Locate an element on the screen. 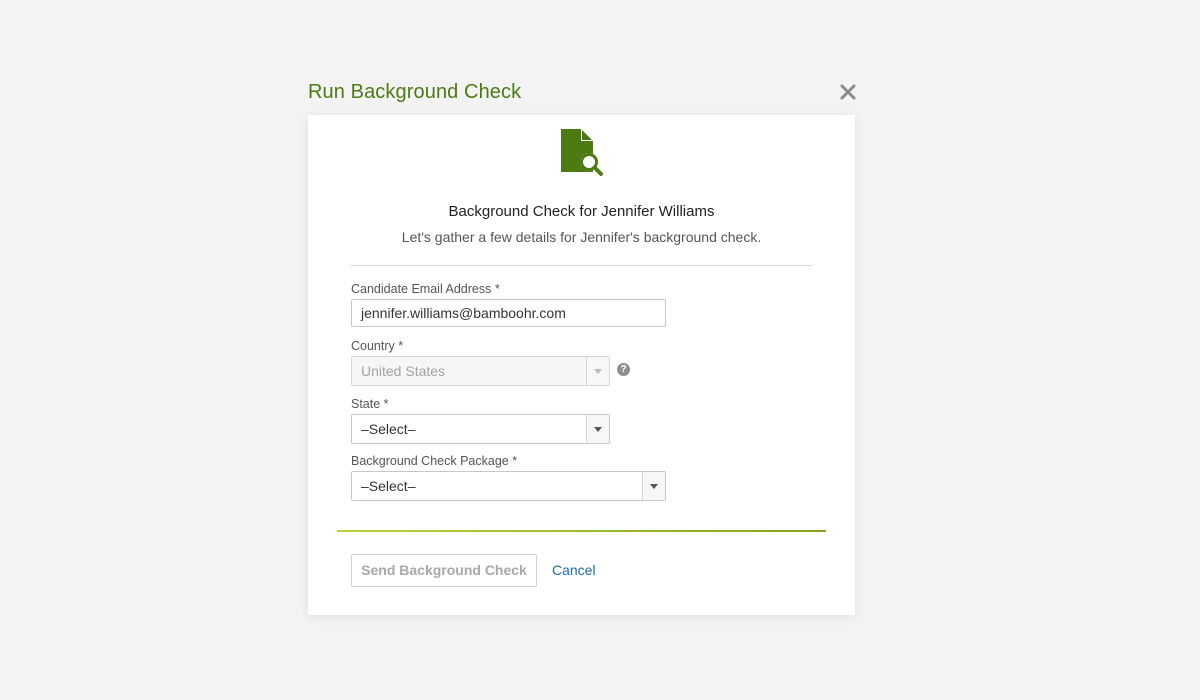 The height and width of the screenshot is (700, 1200). package-select-value: –Select– is located at coordinates (388, 486).